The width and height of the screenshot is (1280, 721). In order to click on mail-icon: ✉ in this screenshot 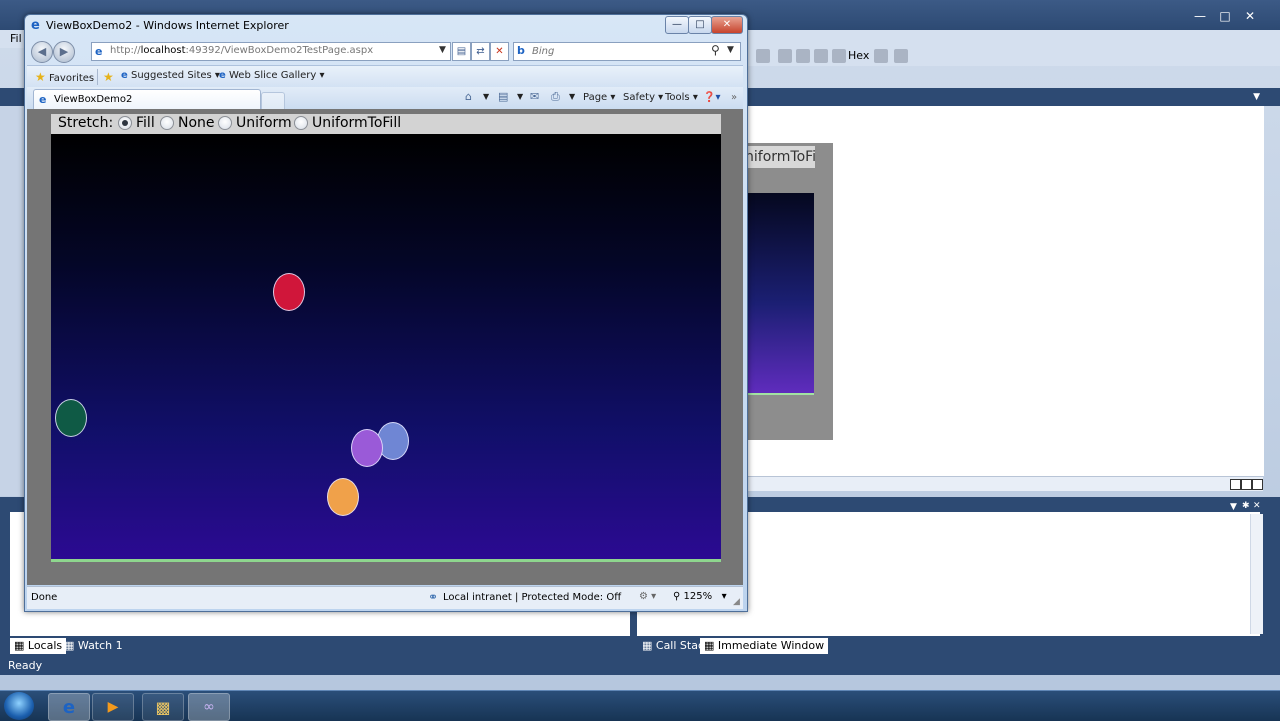, I will do `click(536, 97)`.